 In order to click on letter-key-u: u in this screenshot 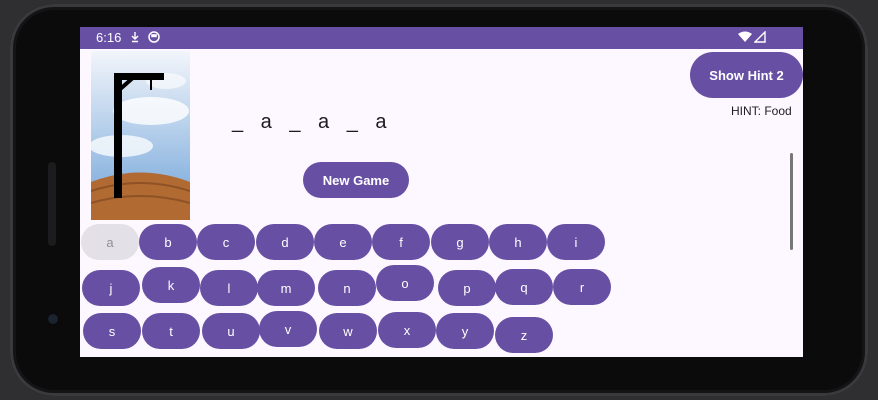, I will do `click(231, 331)`.